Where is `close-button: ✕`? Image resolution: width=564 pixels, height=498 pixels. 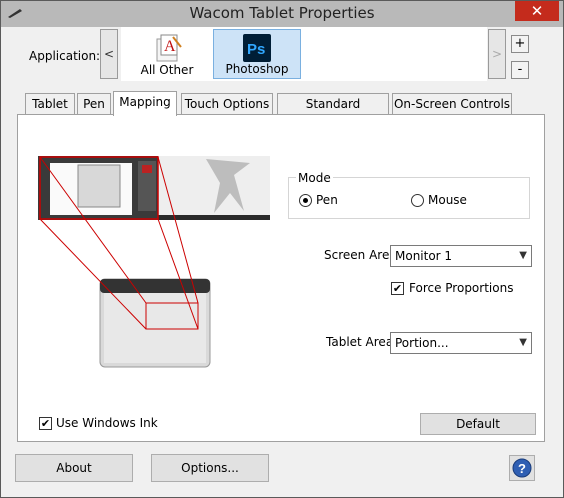
close-button: ✕ is located at coordinates (537, 11).